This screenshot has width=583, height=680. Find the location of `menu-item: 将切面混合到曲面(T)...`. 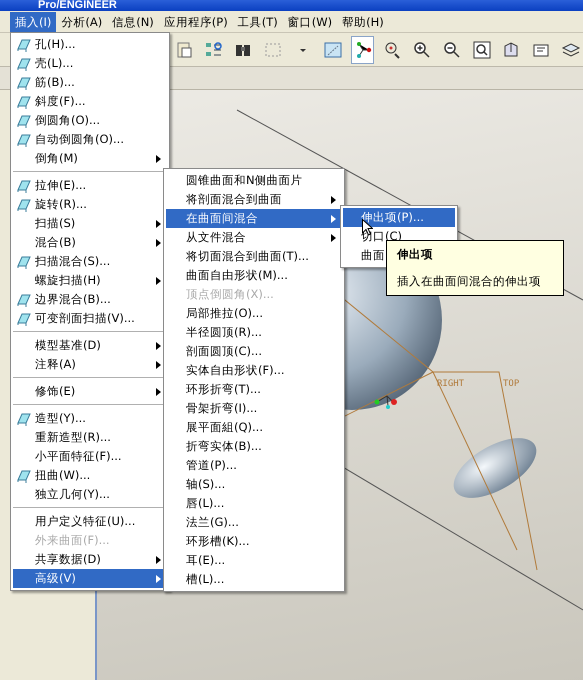

menu-item: 将切面混合到曲面(T)... is located at coordinates (254, 256).